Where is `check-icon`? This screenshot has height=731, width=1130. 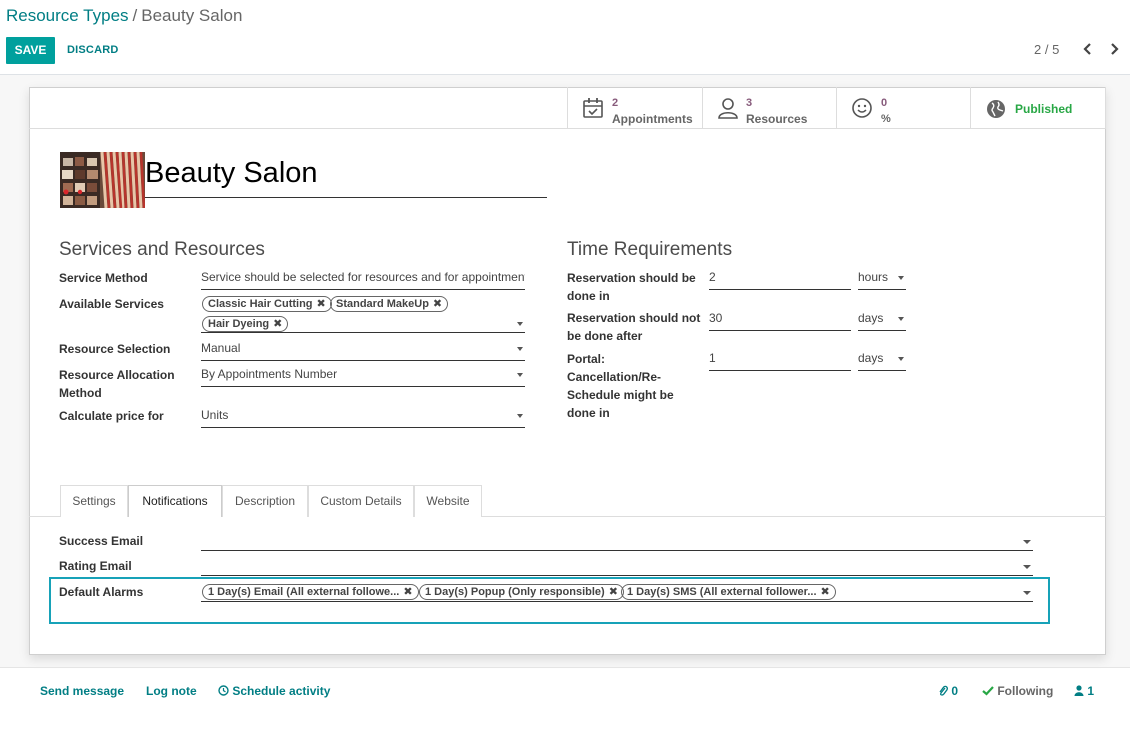
check-icon is located at coordinates (988, 691).